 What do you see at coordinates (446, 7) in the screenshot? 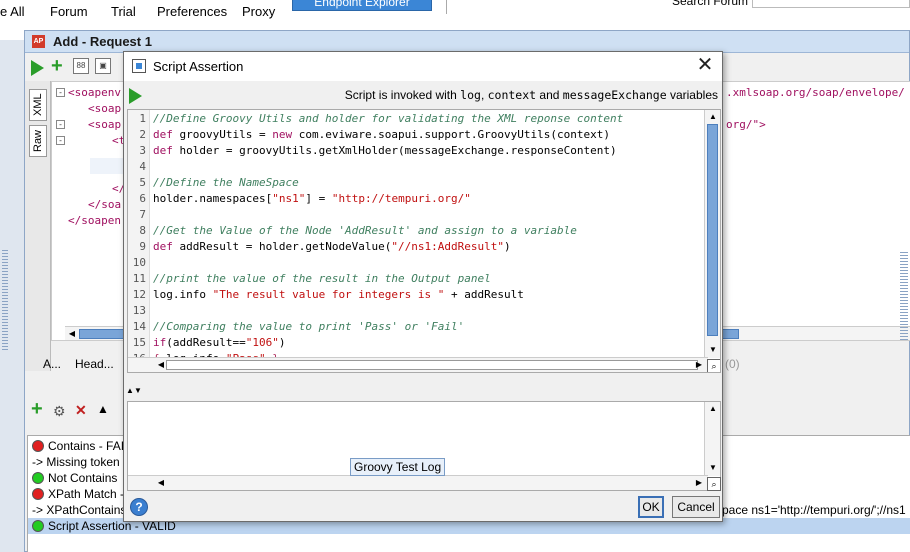
I see `toolbar-divider` at bounding box center [446, 7].